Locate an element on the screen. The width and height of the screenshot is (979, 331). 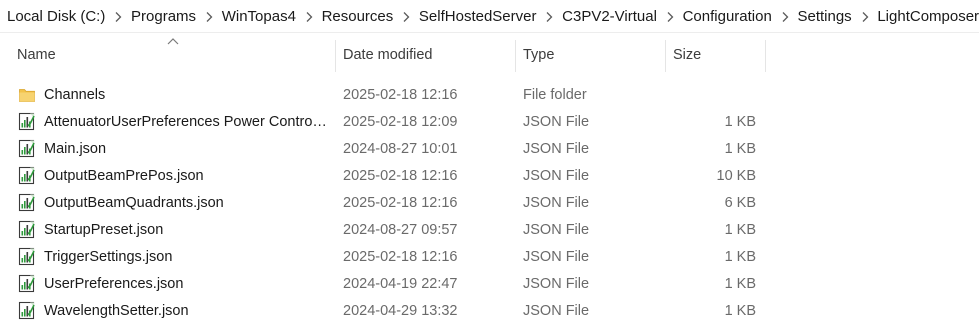
file-size is located at coordinates (711, 94).